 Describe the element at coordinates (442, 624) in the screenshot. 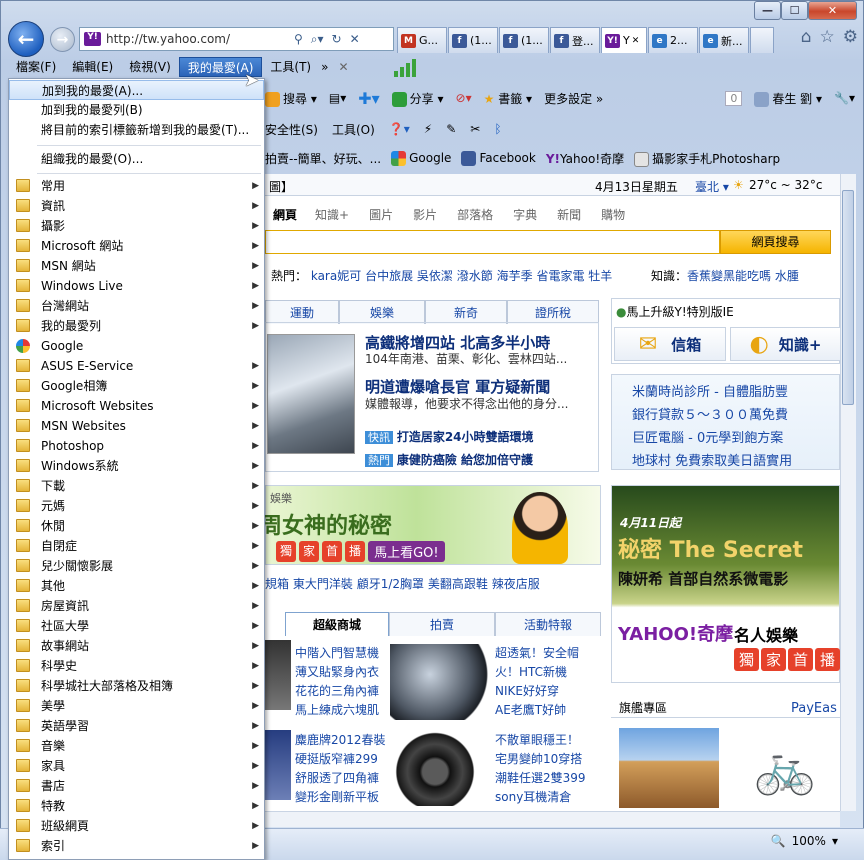

I see `shop-tab-auction: 拍賣` at that location.